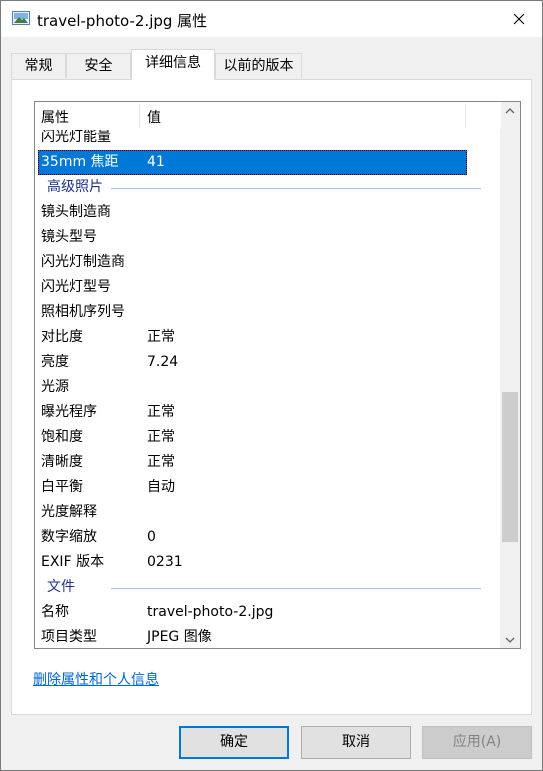 The height and width of the screenshot is (771, 543). What do you see at coordinates (62, 487) in the screenshot?
I see `property-name: 白平衡` at bounding box center [62, 487].